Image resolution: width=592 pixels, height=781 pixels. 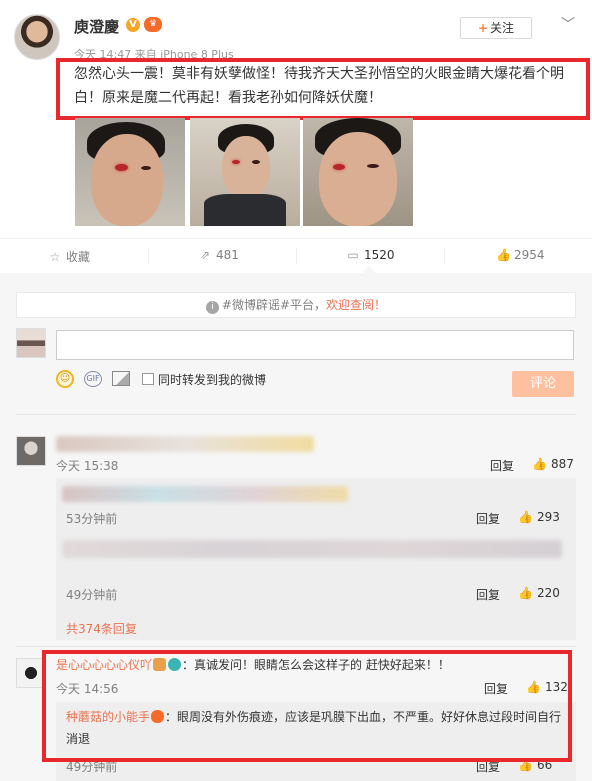 I want to click on repost-label: 同时转发到我的微博, so click(x=212, y=380).